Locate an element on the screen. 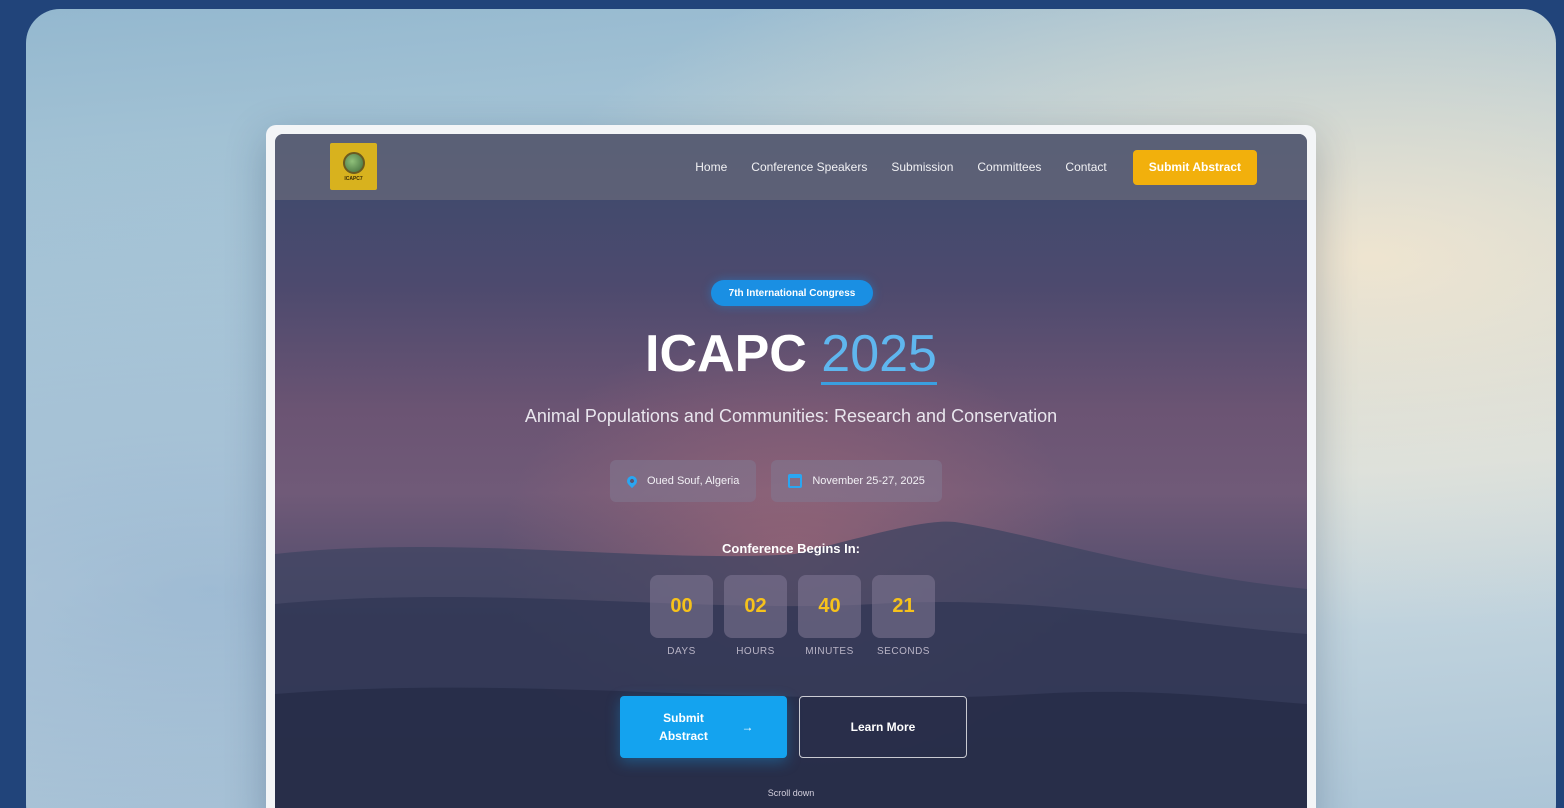  hero-actions: Submit Abstract → Learn More is located at coordinates (793, 727).